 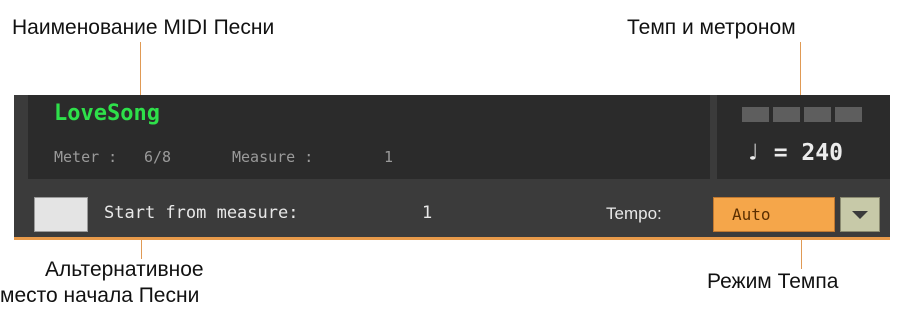 What do you see at coordinates (273, 157) in the screenshot?
I see `measure-label: Measure :` at bounding box center [273, 157].